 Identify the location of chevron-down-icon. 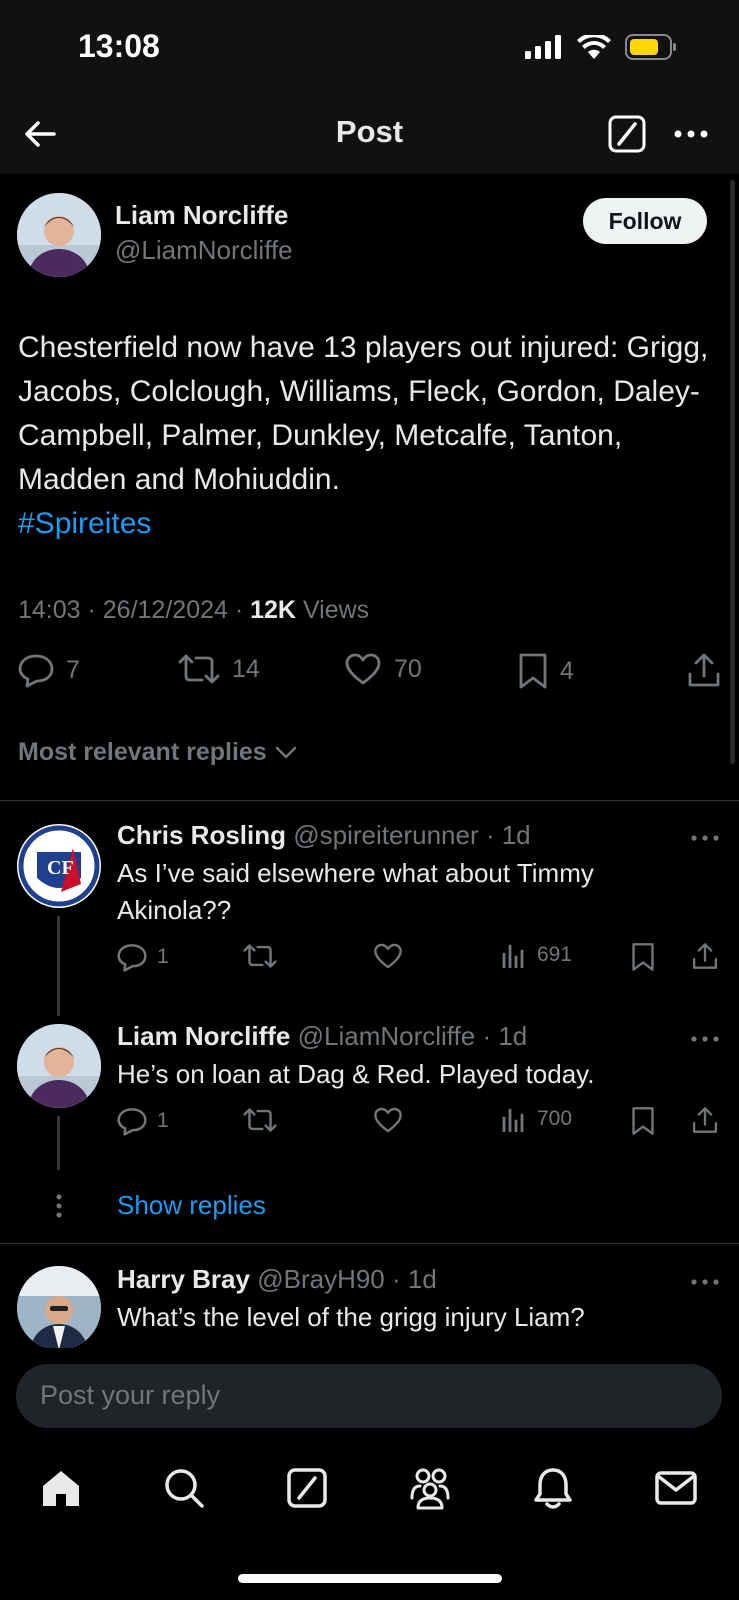
(285, 752).